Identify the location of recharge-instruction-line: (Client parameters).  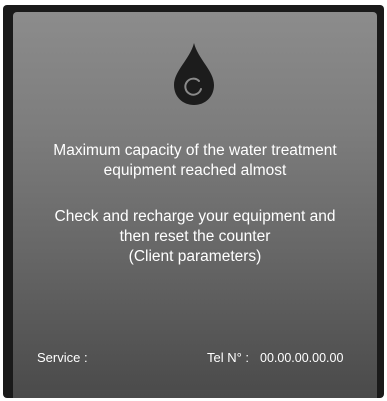
(195, 256).